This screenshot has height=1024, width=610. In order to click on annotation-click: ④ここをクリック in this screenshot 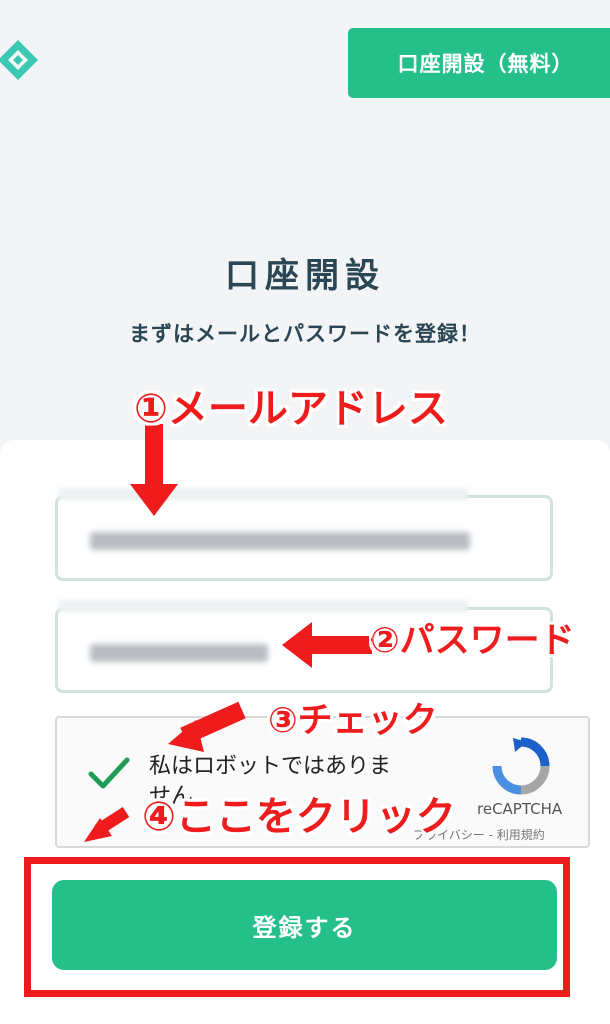, I will do `click(299, 817)`.